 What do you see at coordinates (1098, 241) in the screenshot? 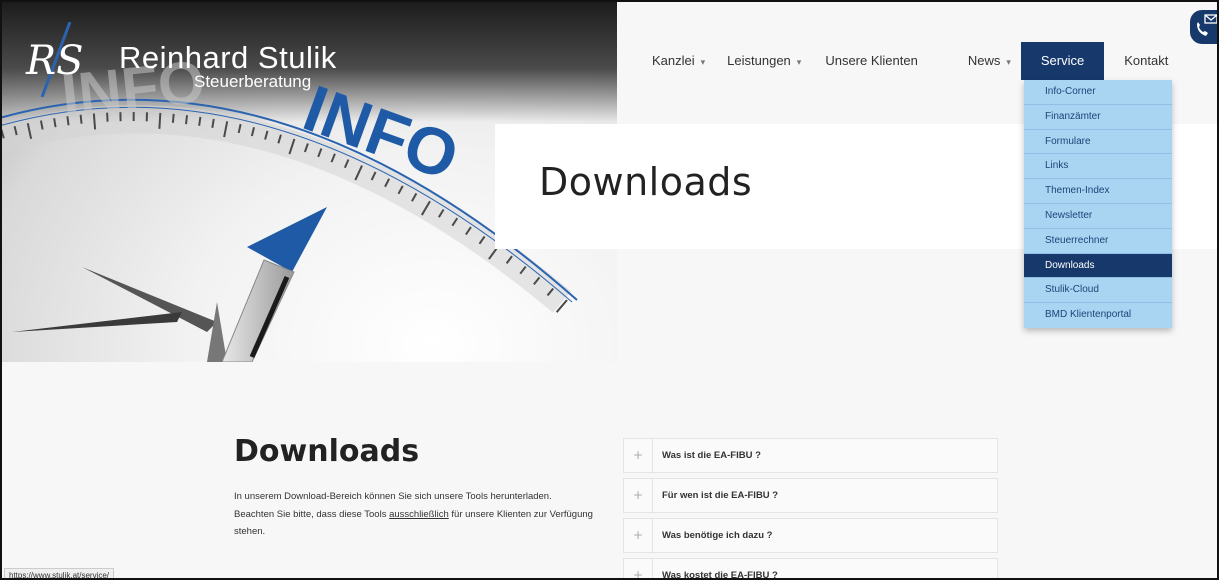
I see `menu-item-steuerrechner: Steuerrechner` at bounding box center [1098, 241].